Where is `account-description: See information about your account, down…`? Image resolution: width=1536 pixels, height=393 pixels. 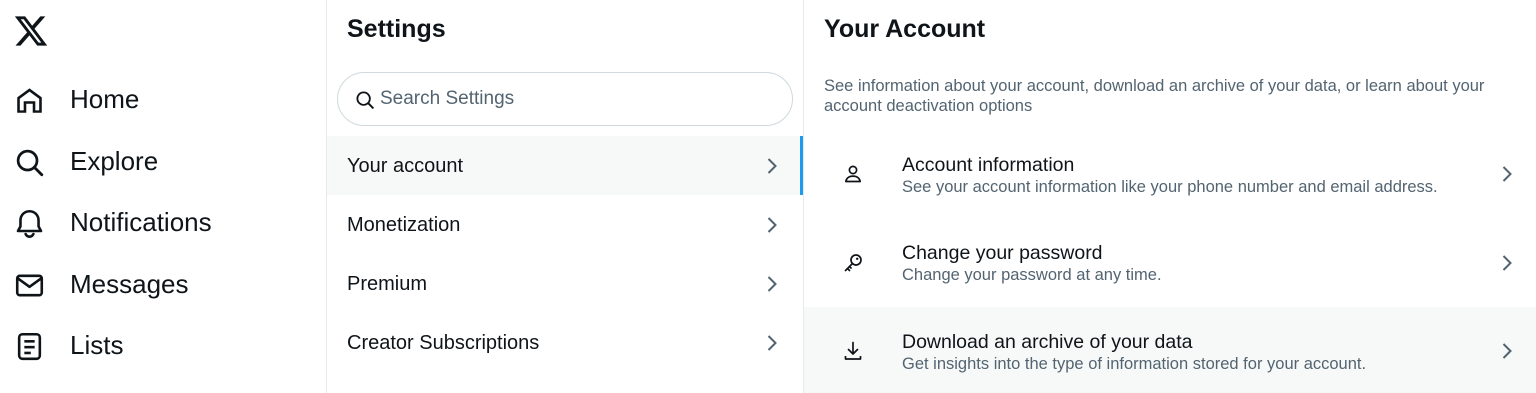 account-description: See information about your account, down… is located at coordinates (1154, 96).